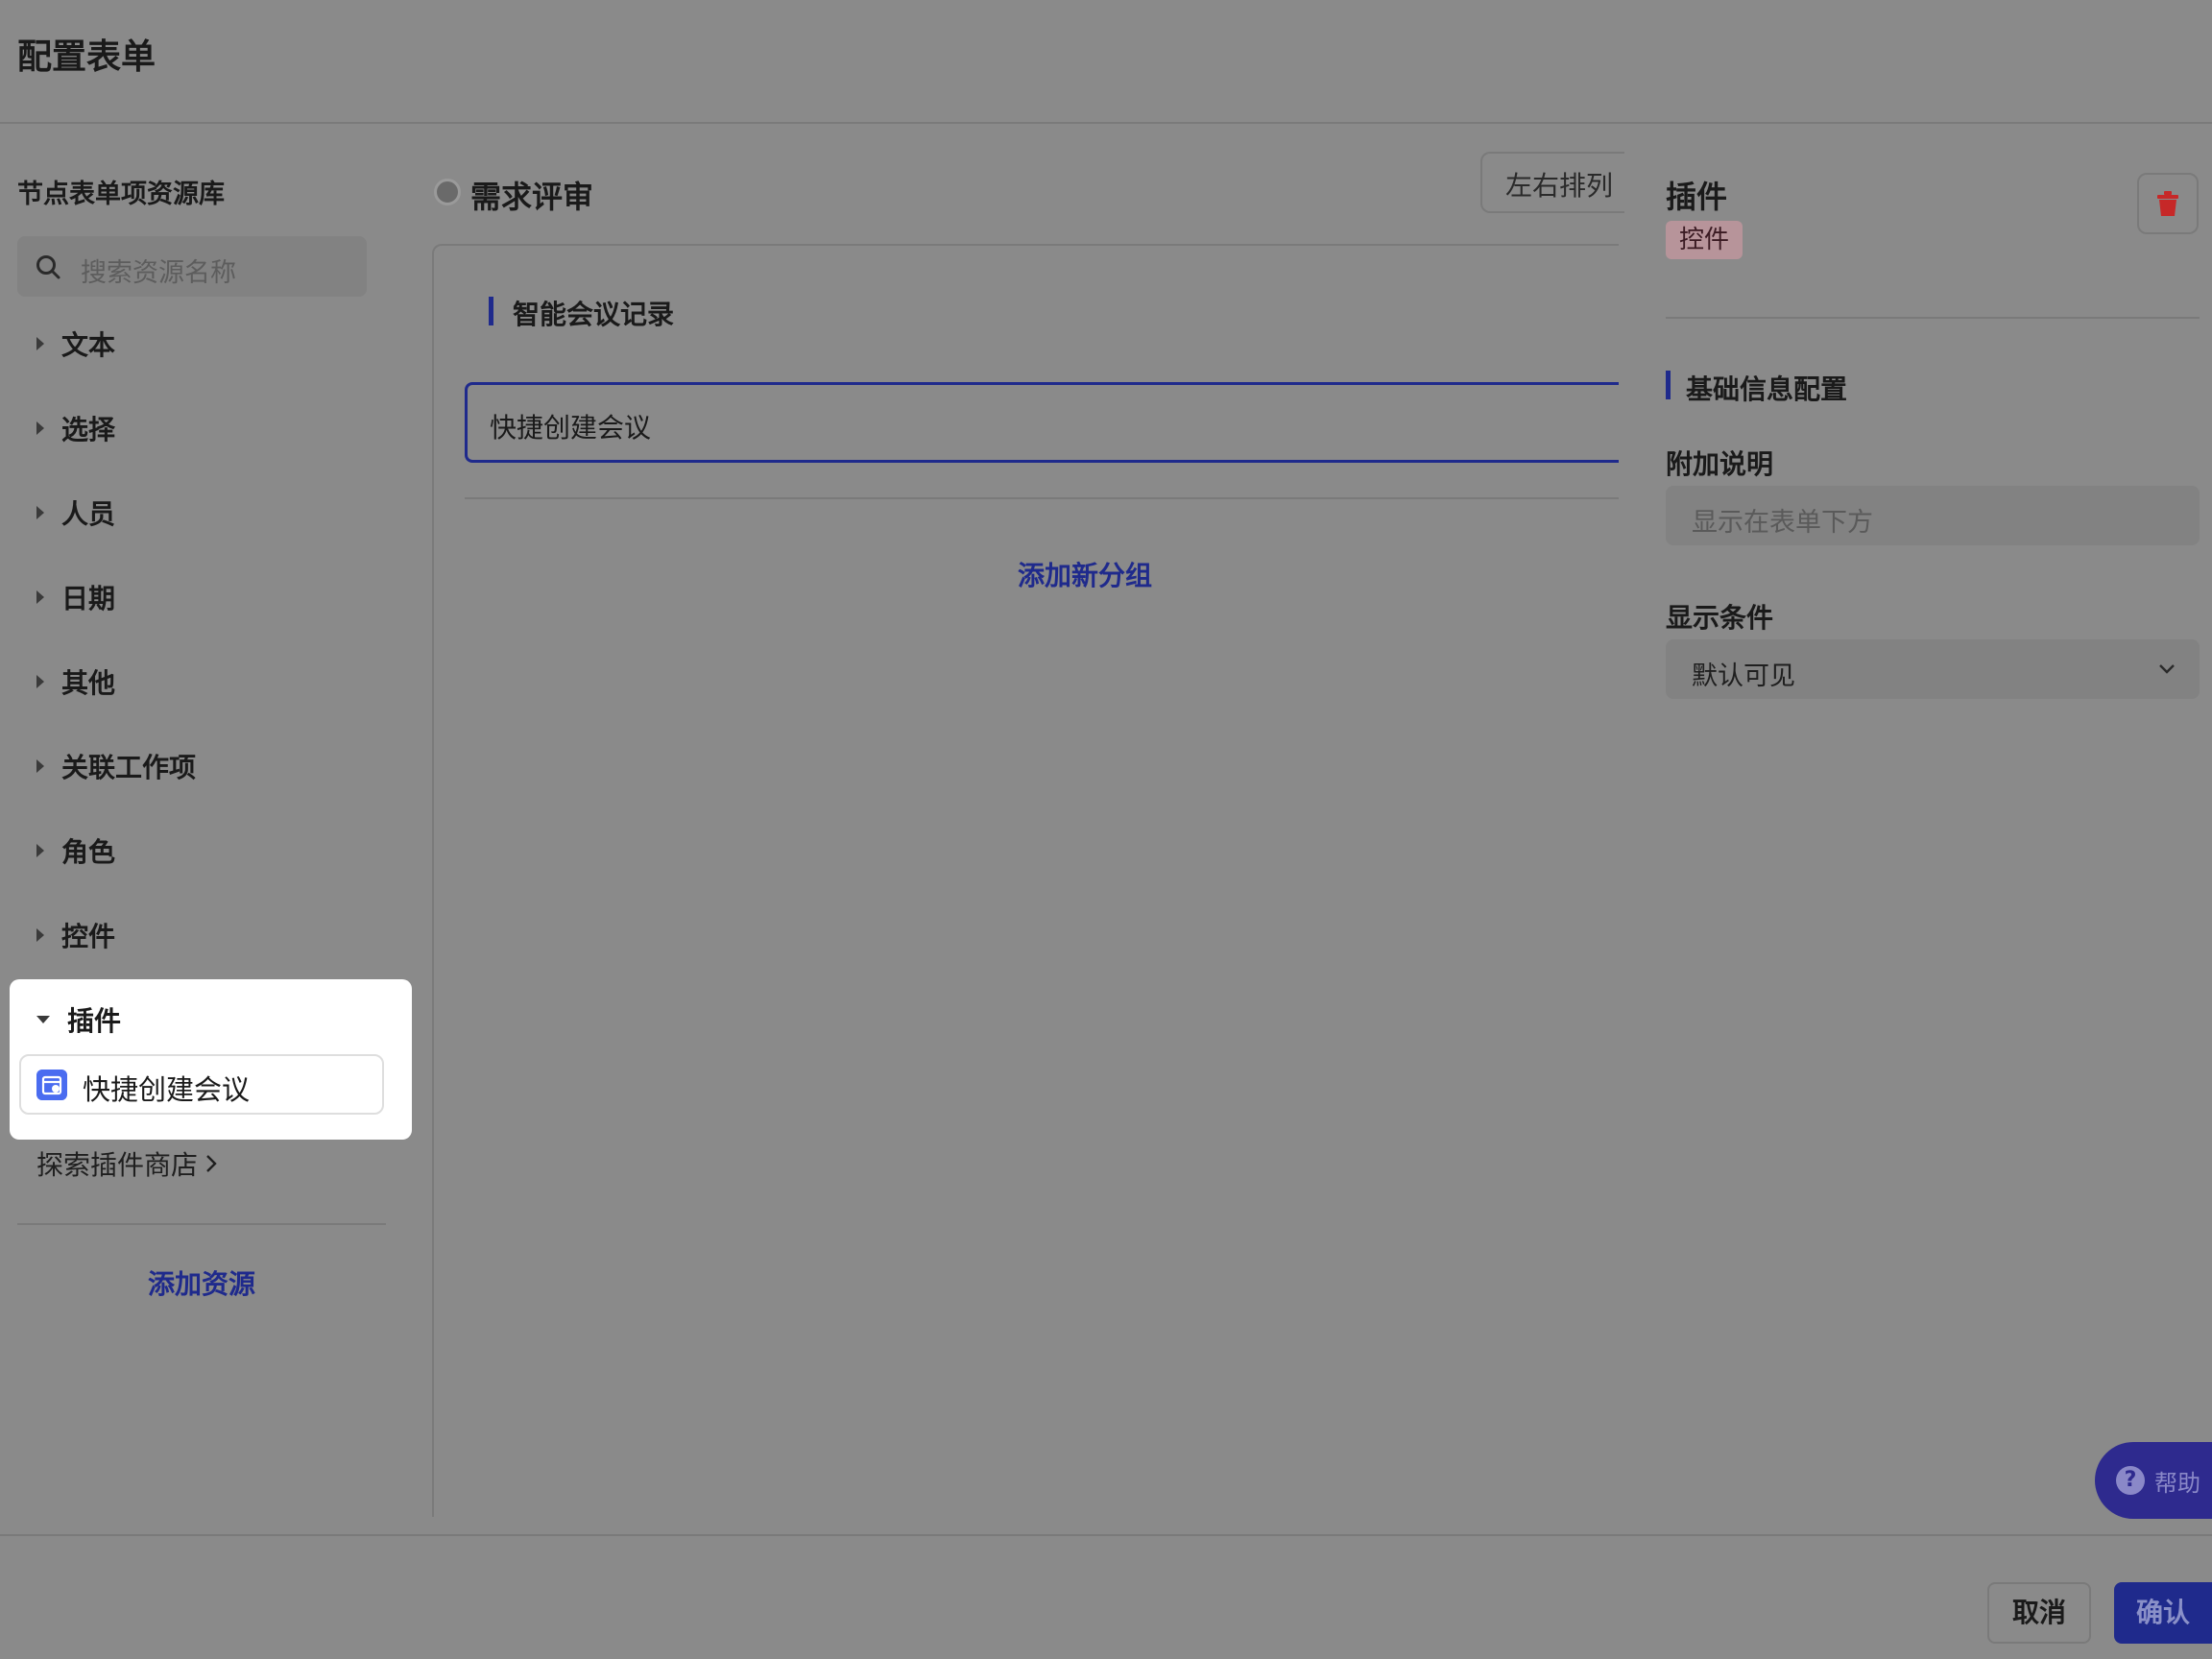 The height and width of the screenshot is (1659, 2212). Describe the element at coordinates (86, 57) in the screenshot. I see `page-title: 配置表单` at that location.